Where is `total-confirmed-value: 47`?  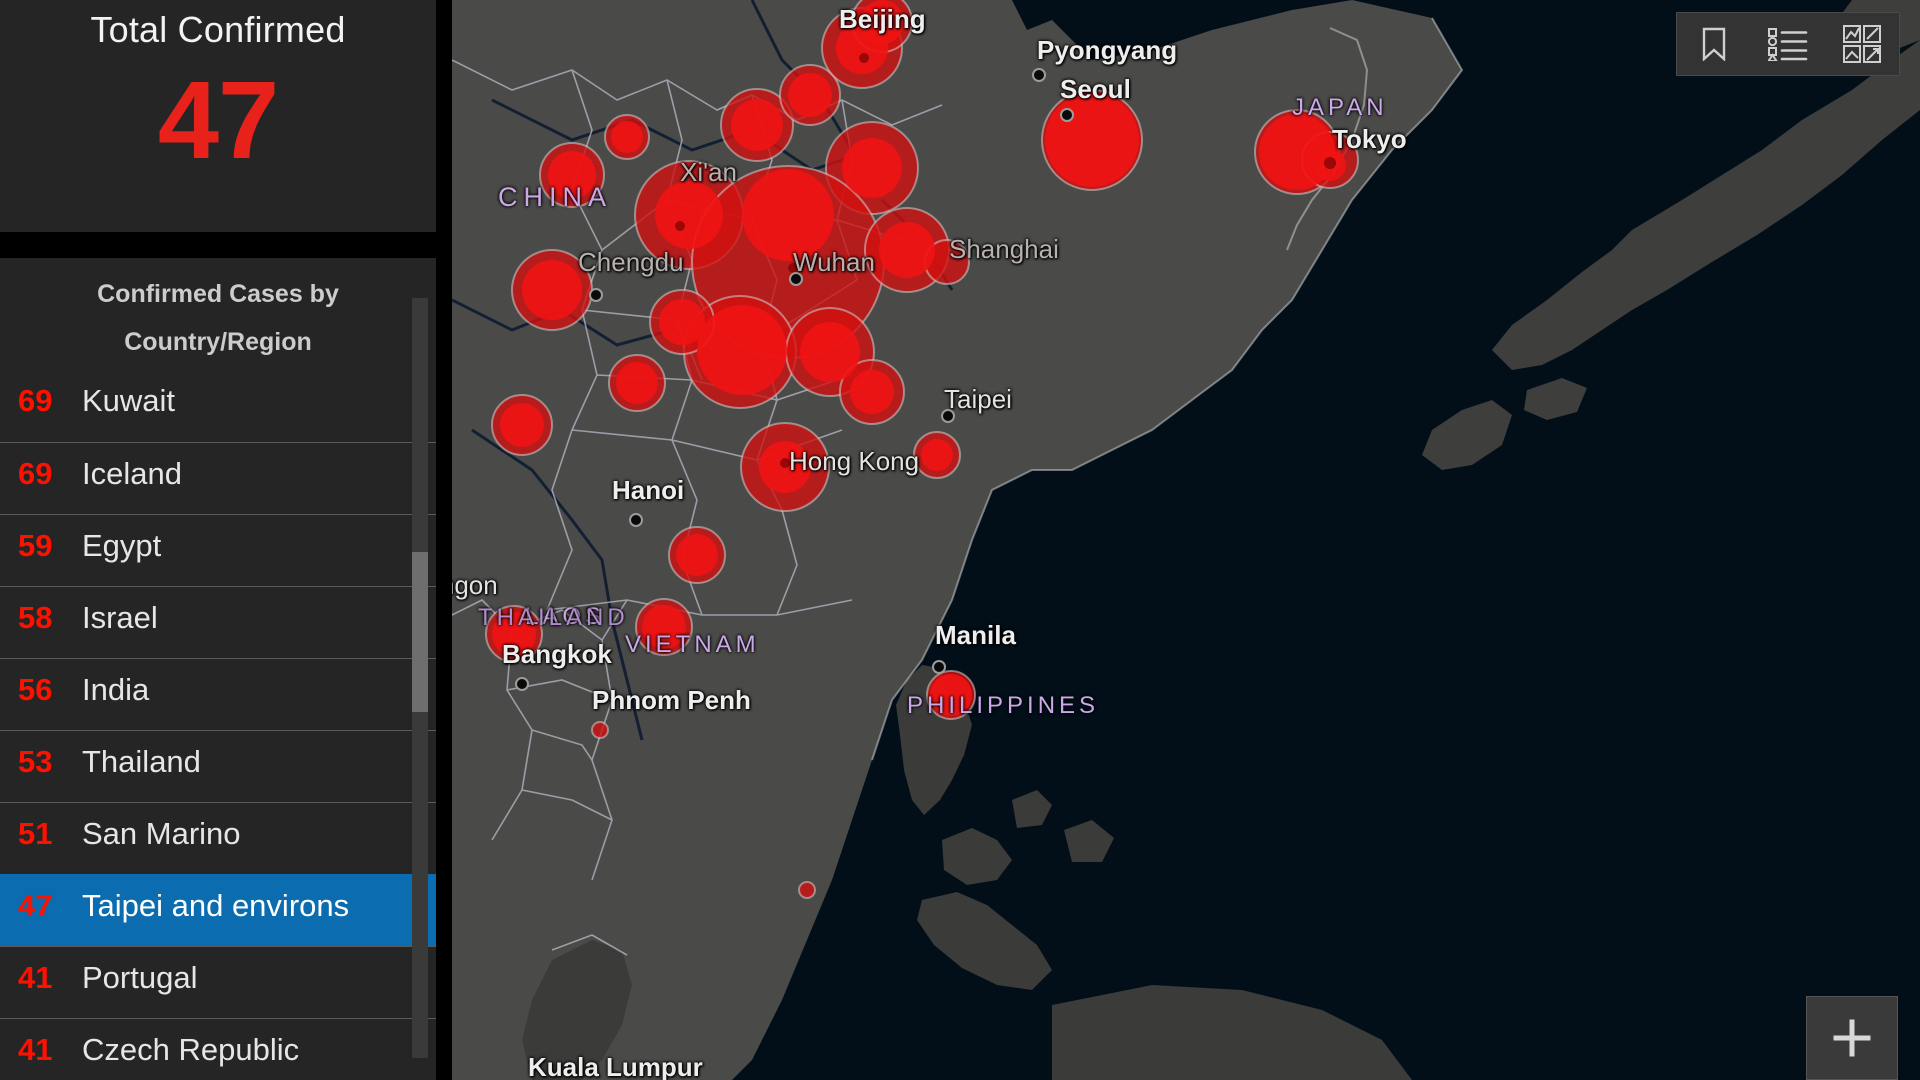 total-confirmed-value: 47 is located at coordinates (218, 120).